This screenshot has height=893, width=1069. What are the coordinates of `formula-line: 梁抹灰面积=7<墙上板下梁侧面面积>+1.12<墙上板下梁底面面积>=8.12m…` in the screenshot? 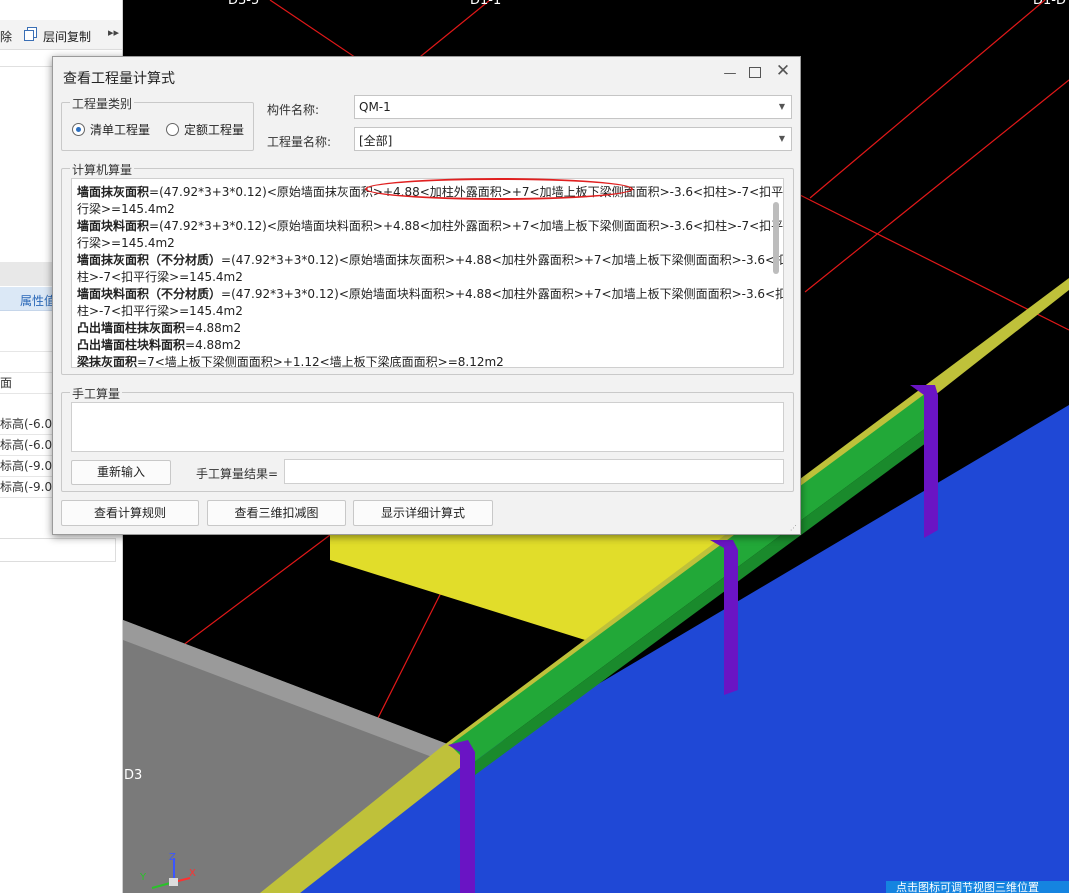 It's located at (419, 361).